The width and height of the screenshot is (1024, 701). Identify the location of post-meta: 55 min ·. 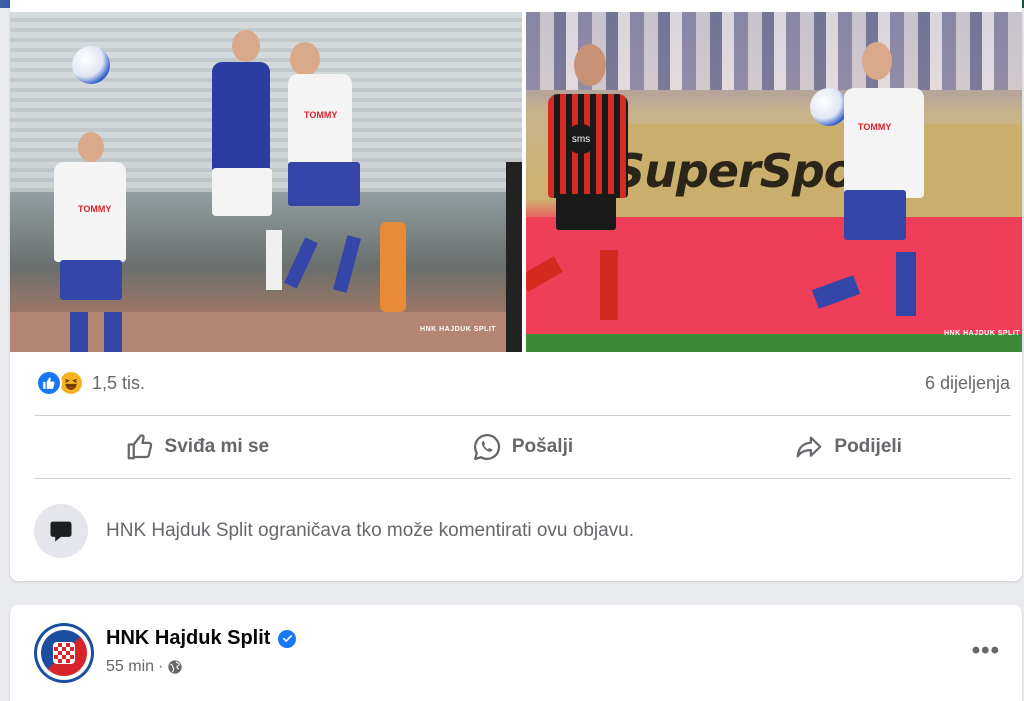
(144, 667).